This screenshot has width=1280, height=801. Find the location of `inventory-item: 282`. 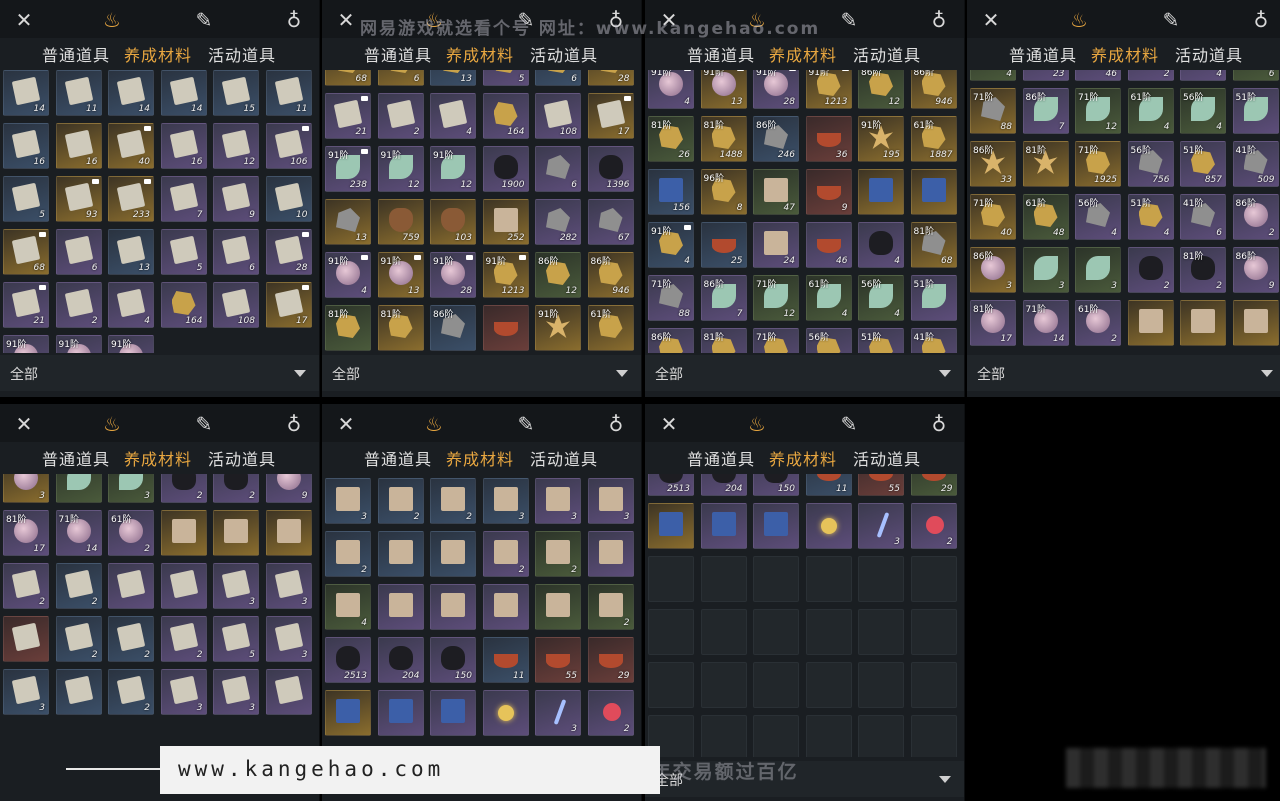

inventory-item: 282 is located at coordinates (558, 222).